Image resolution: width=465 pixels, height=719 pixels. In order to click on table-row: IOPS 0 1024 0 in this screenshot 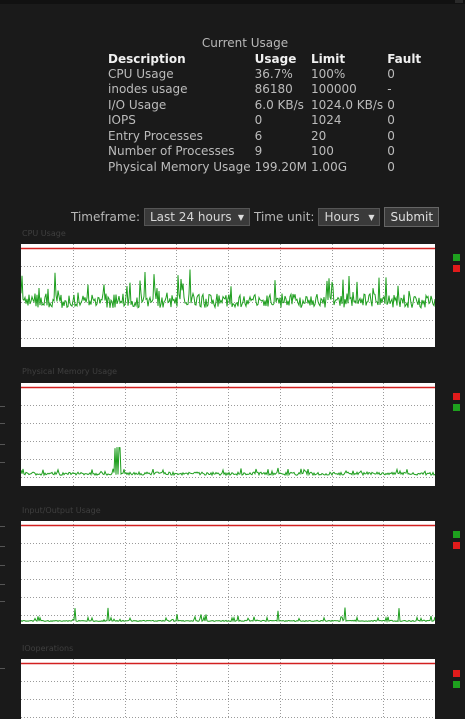, I will do `click(267, 121)`.